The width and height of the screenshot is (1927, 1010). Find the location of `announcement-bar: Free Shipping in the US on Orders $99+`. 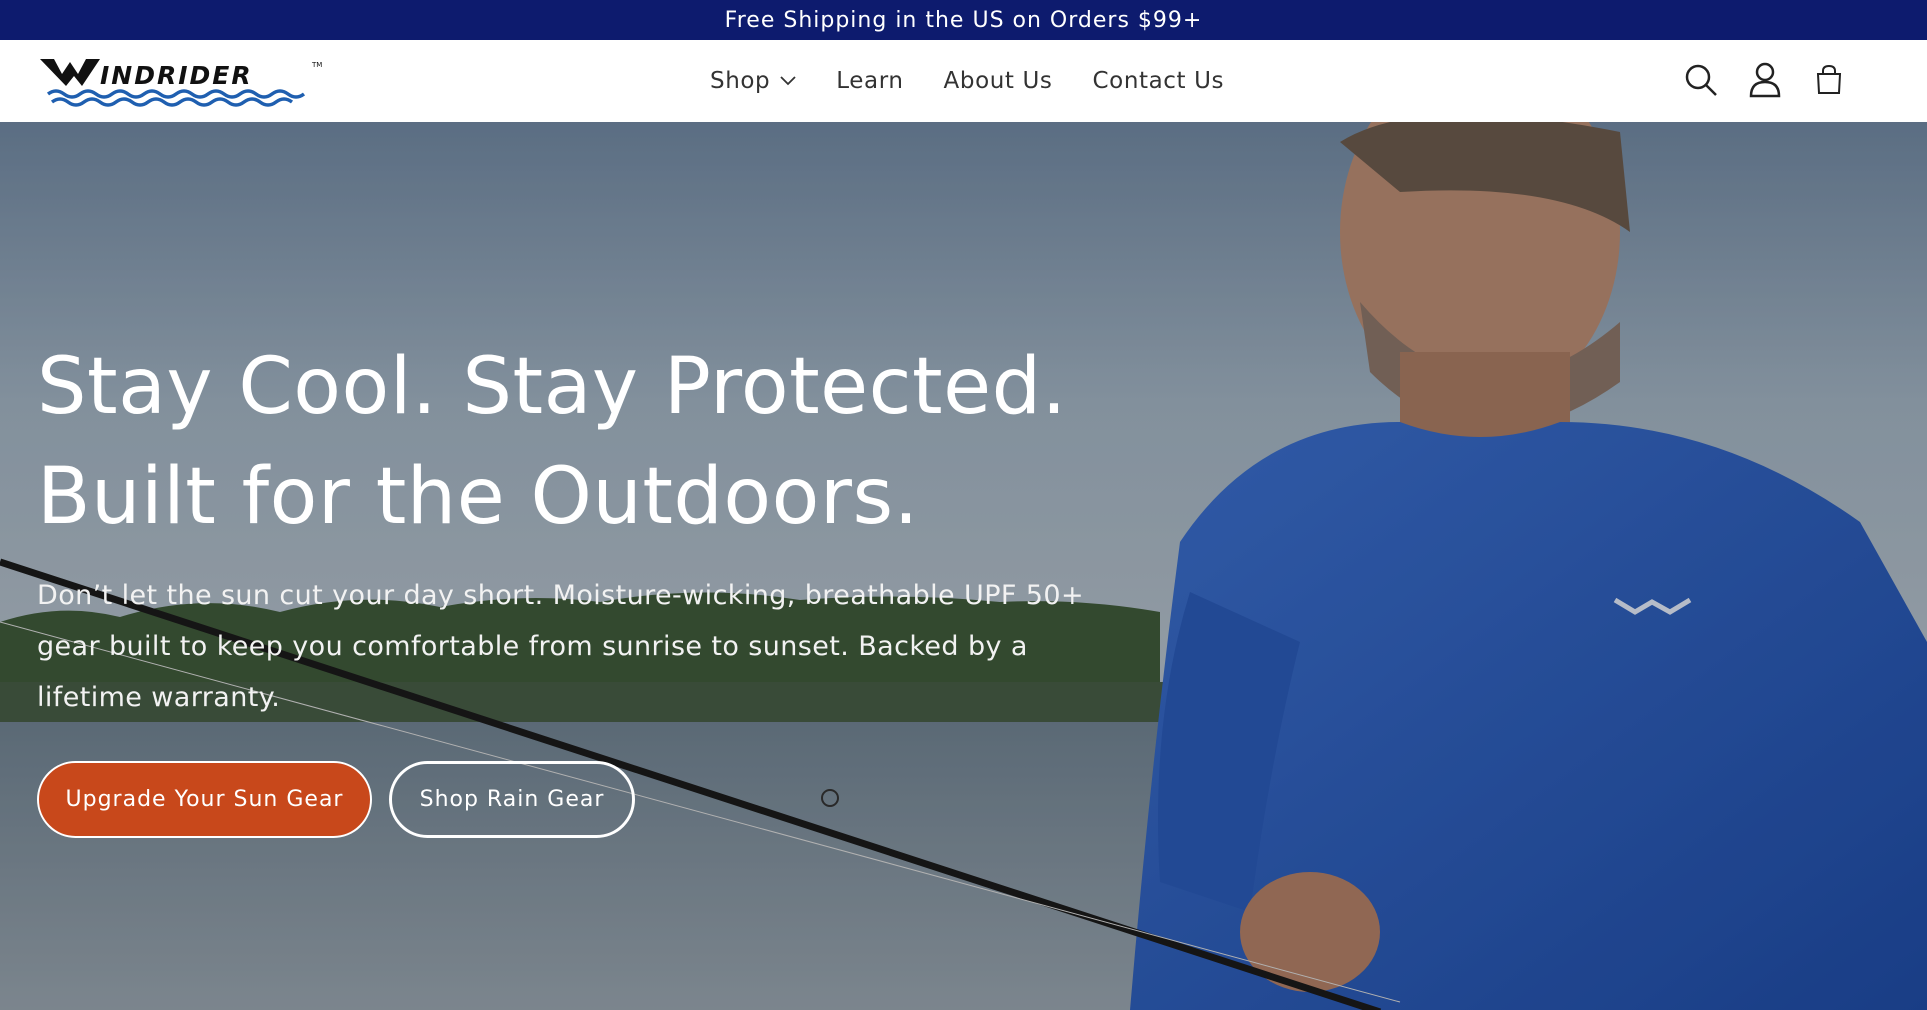

announcement-bar: Free Shipping in the US on Orders $99+ is located at coordinates (963, 20).